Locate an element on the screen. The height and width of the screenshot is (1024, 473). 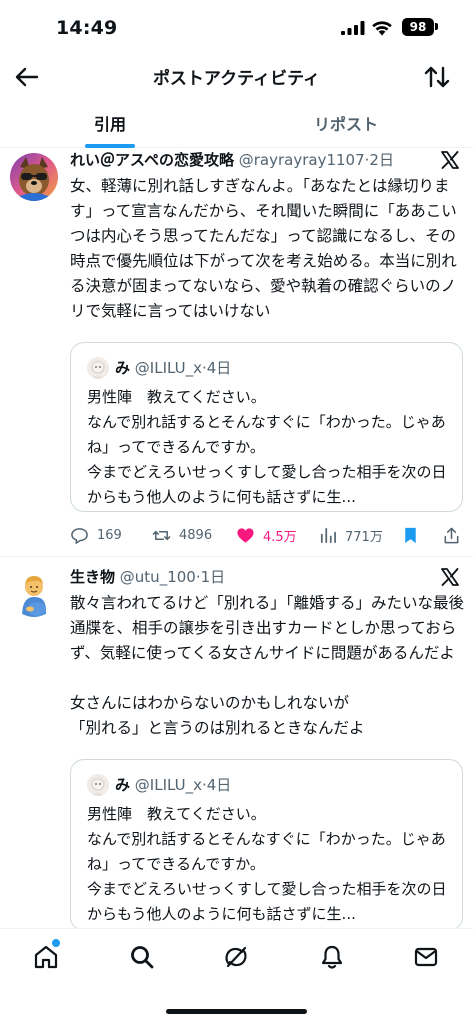
battery-tip is located at coordinates (436, 26).